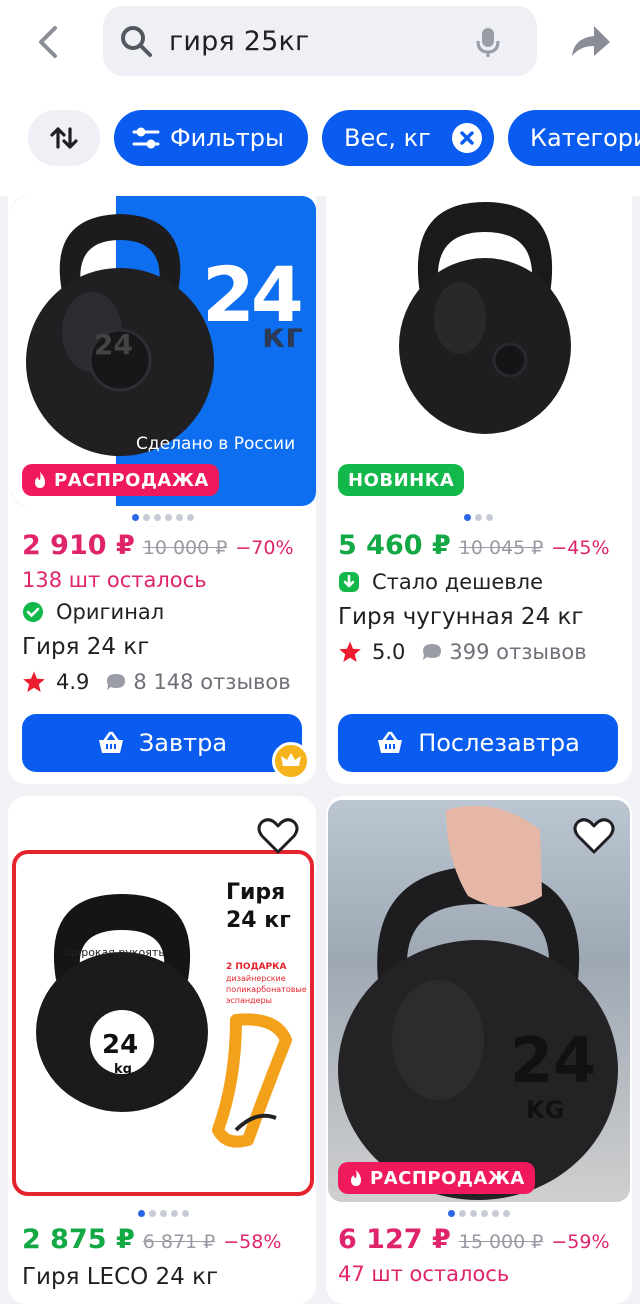 The width and height of the screenshot is (640, 1304). What do you see at coordinates (252, 1080) in the screenshot?
I see `expander-image` at bounding box center [252, 1080].